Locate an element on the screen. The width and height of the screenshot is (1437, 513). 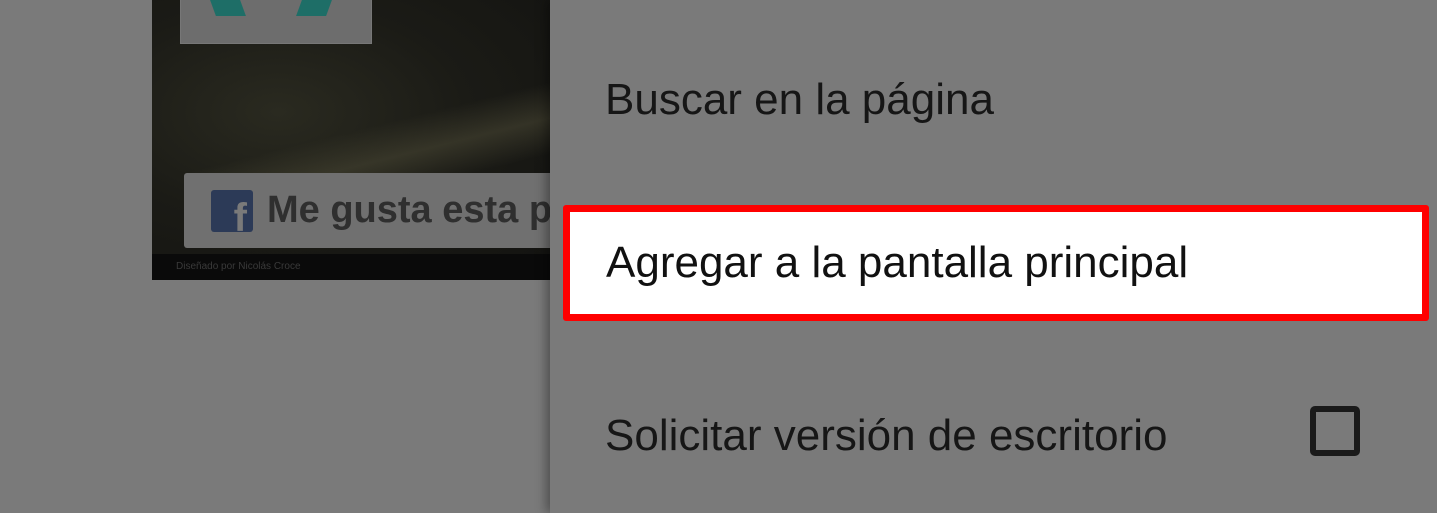
menu-item-label: Solicitar versión de escritorio is located at coordinates (886, 435).